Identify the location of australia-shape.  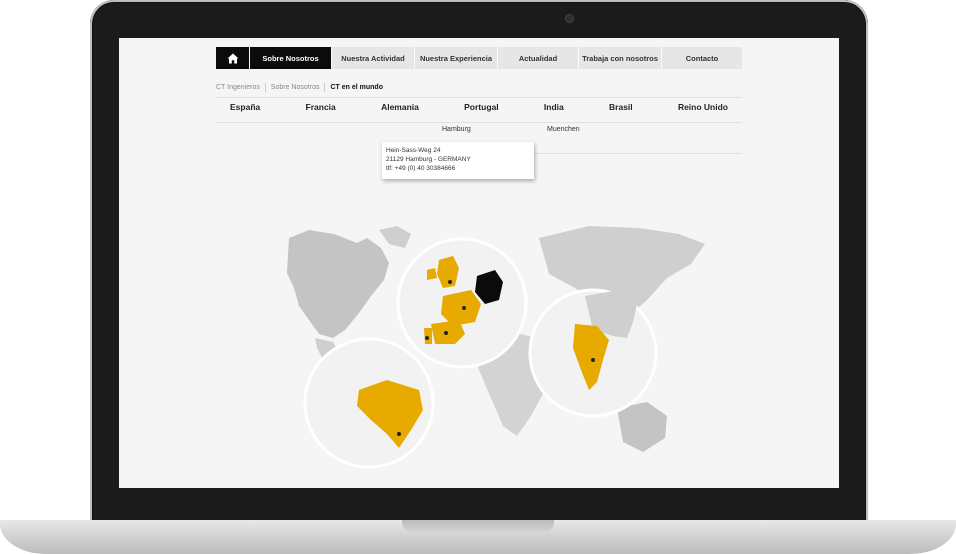
(642, 427).